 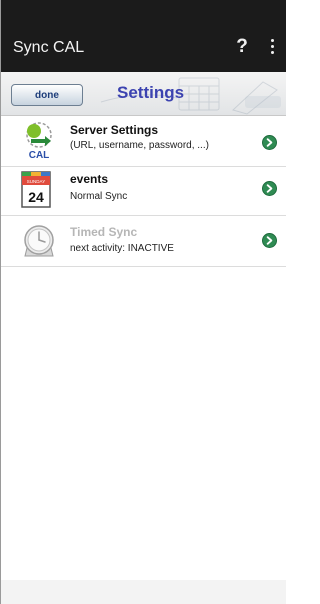 What do you see at coordinates (39, 141) in the screenshot?
I see `server-sync-icon: CAL` at bounding box center [39, 141].